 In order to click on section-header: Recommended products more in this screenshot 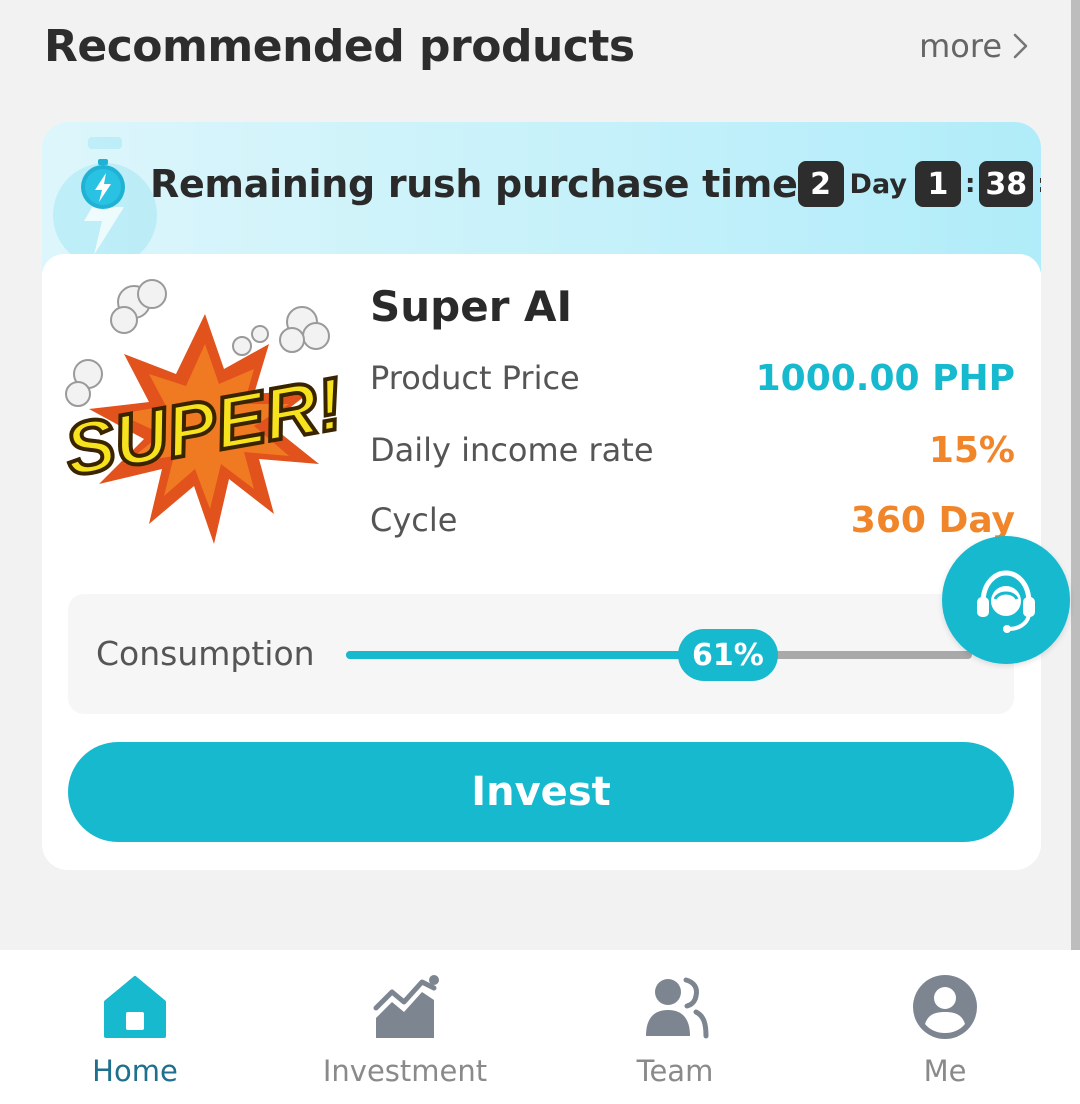, I will do `click(537, 46)`.